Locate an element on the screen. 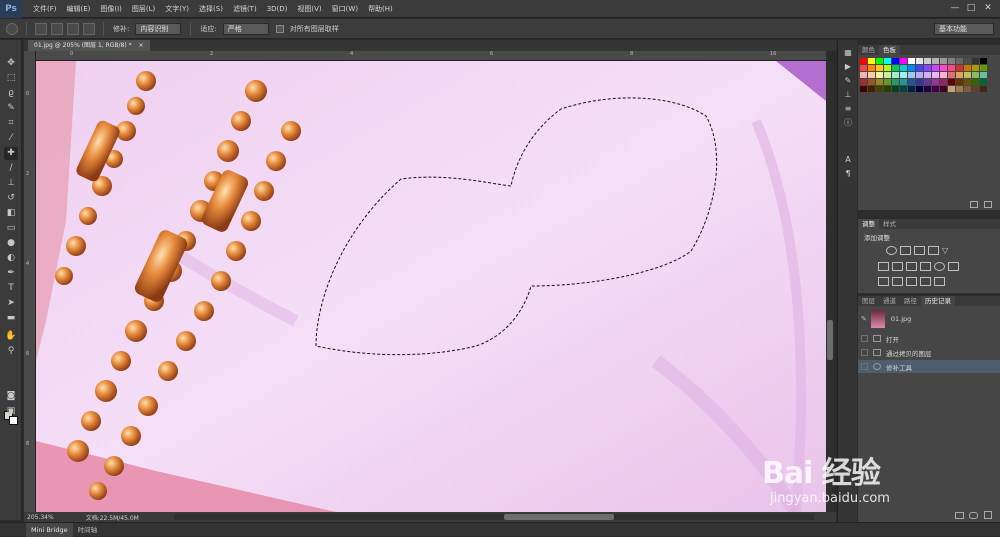  character-panel-icon: A is located at coordinates (848, 160).